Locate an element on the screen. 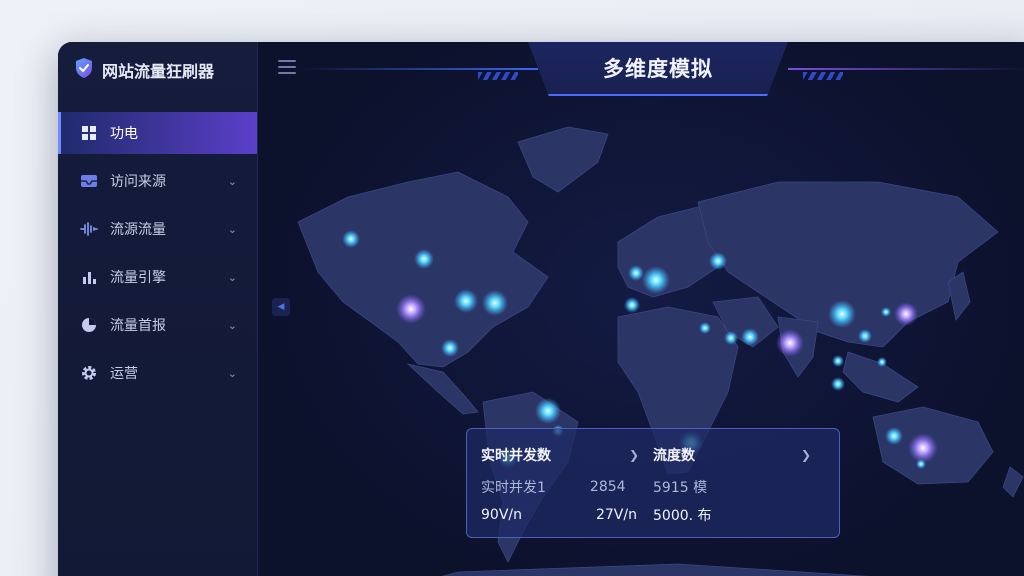 This screenshot has width=1024, height=576. sidebar-item-label: 运营 is located at coordinates (124, 374).